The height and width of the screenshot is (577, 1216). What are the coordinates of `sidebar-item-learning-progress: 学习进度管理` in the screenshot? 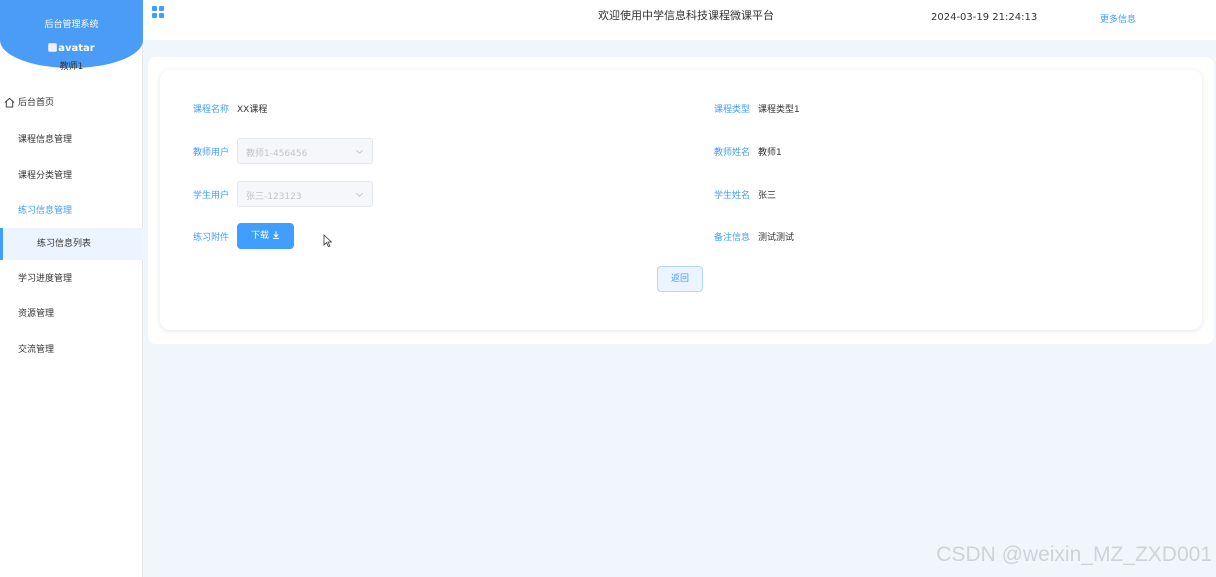 It's located at (71, 279).